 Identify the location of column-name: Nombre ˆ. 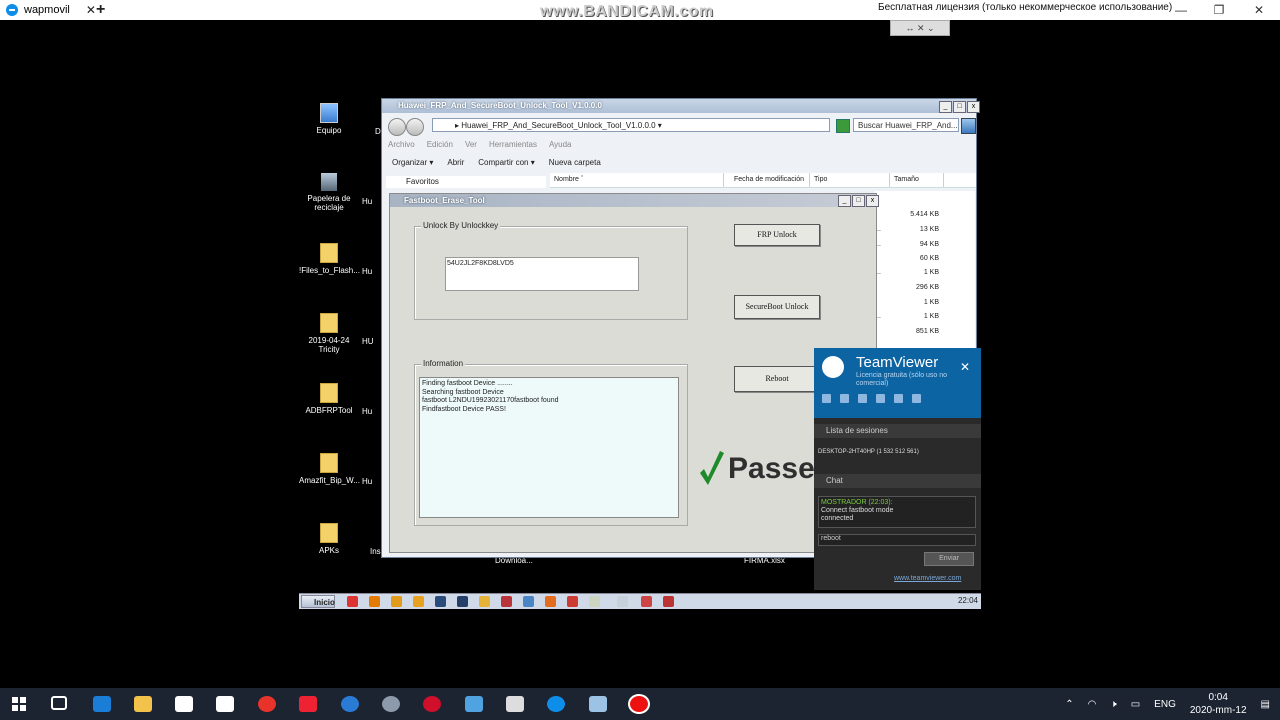
(637, 180).